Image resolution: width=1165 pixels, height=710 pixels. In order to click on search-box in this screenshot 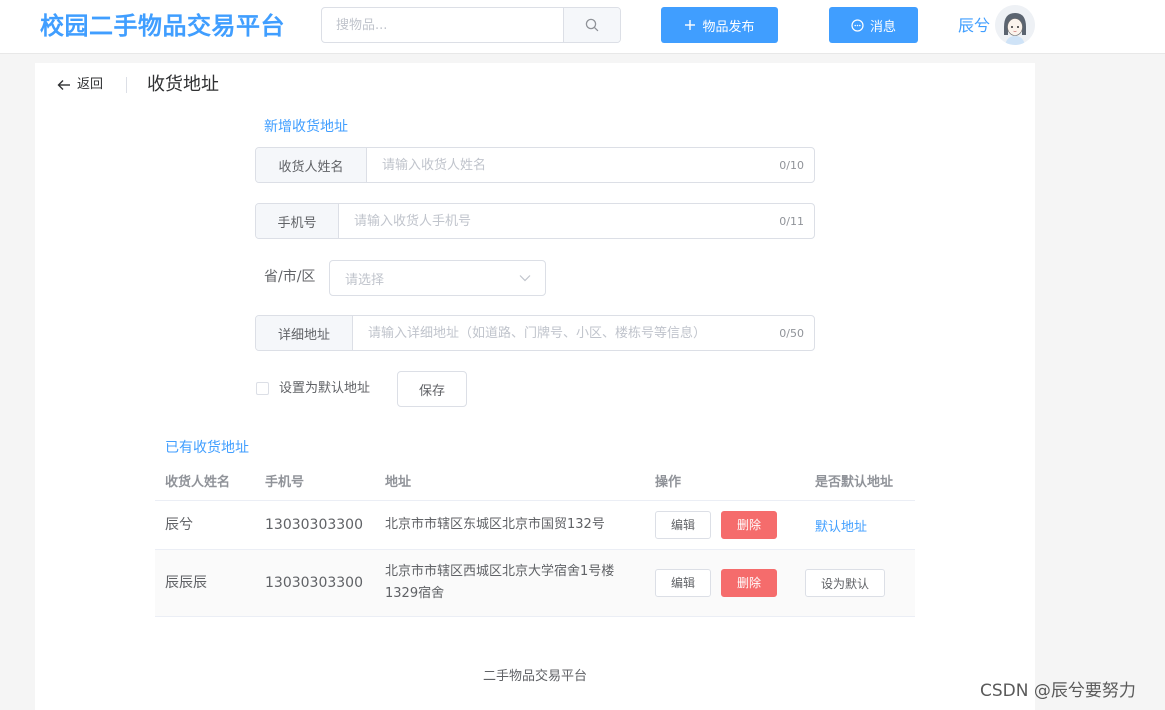, I will do `click(471, 25)`.